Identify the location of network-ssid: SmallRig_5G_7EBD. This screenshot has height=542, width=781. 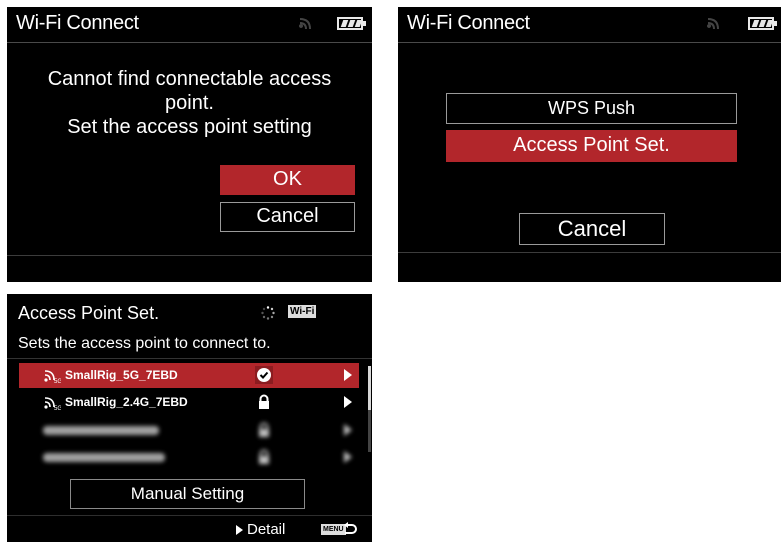
(121, 375).